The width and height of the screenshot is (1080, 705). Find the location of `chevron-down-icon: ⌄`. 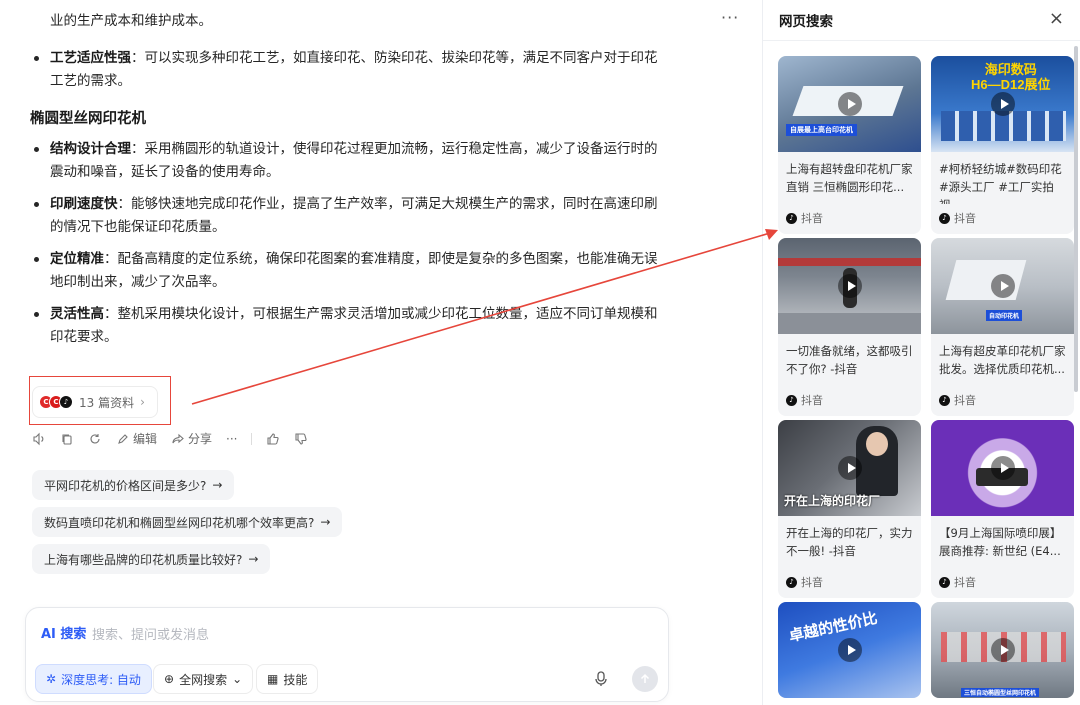

chevron-down-icon: ⌄ is located at coordinates (237, 679).